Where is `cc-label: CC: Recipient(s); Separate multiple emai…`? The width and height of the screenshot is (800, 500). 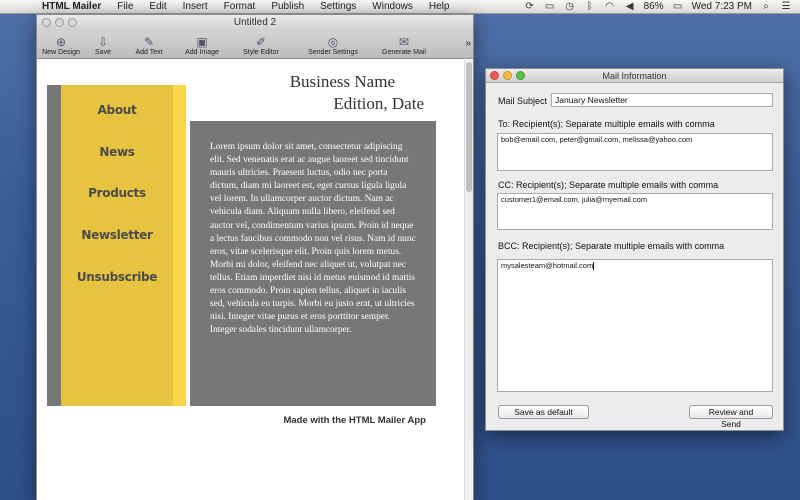 cc-label: CC: Recipient(s); Separate multiple emai… is located at coordinates (608, 185).